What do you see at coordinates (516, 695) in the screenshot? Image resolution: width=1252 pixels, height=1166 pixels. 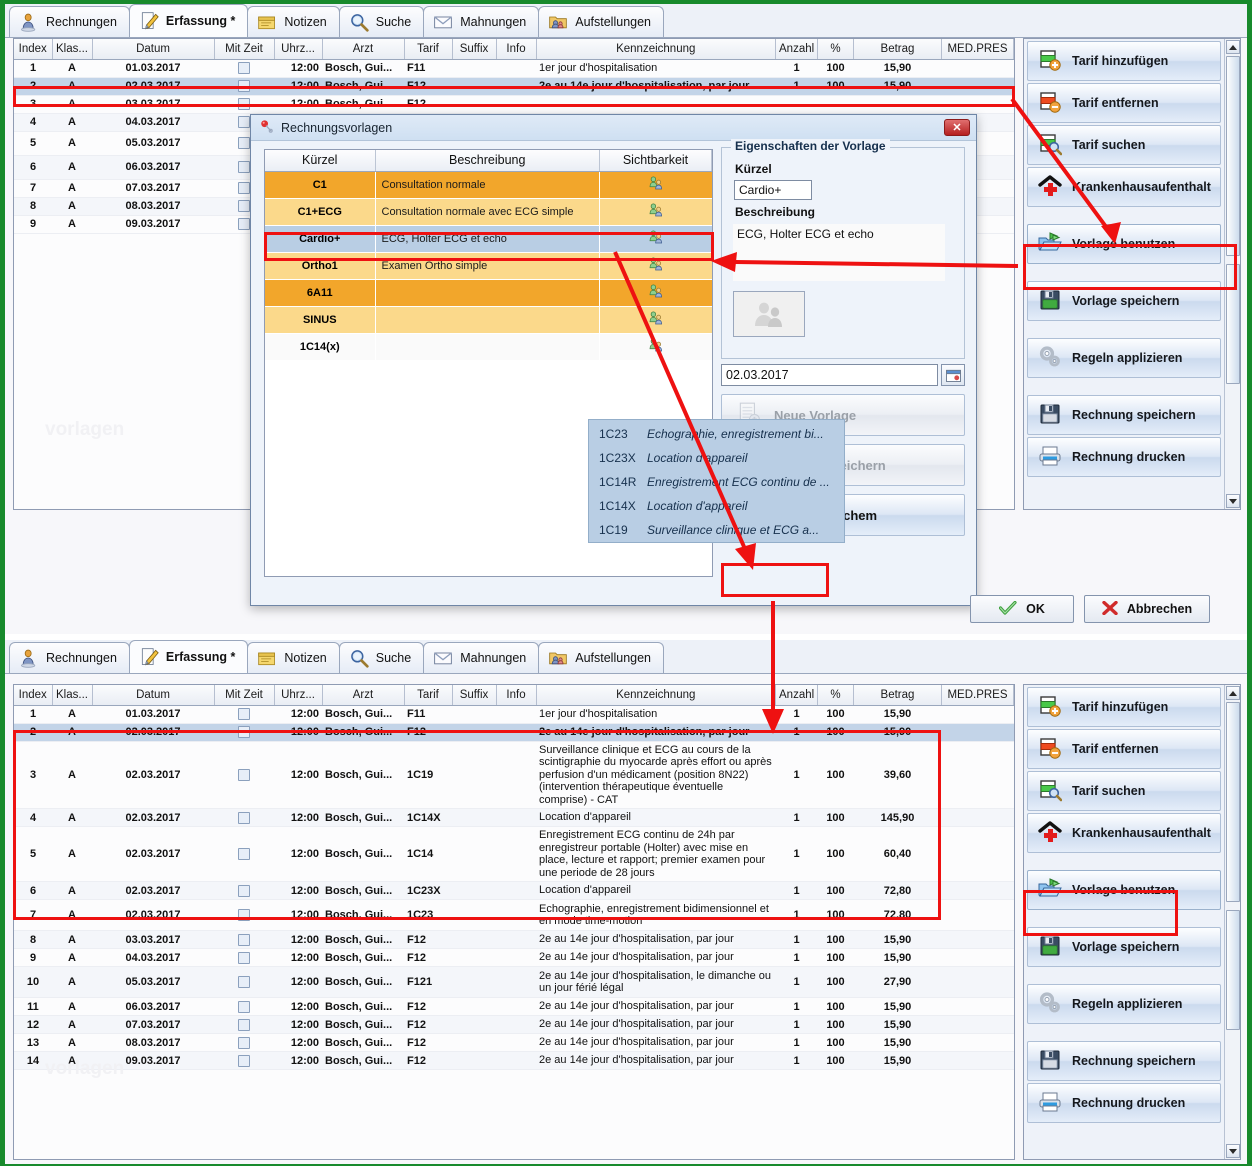 I see `column-header: Info` at bounding box center [516, 695].